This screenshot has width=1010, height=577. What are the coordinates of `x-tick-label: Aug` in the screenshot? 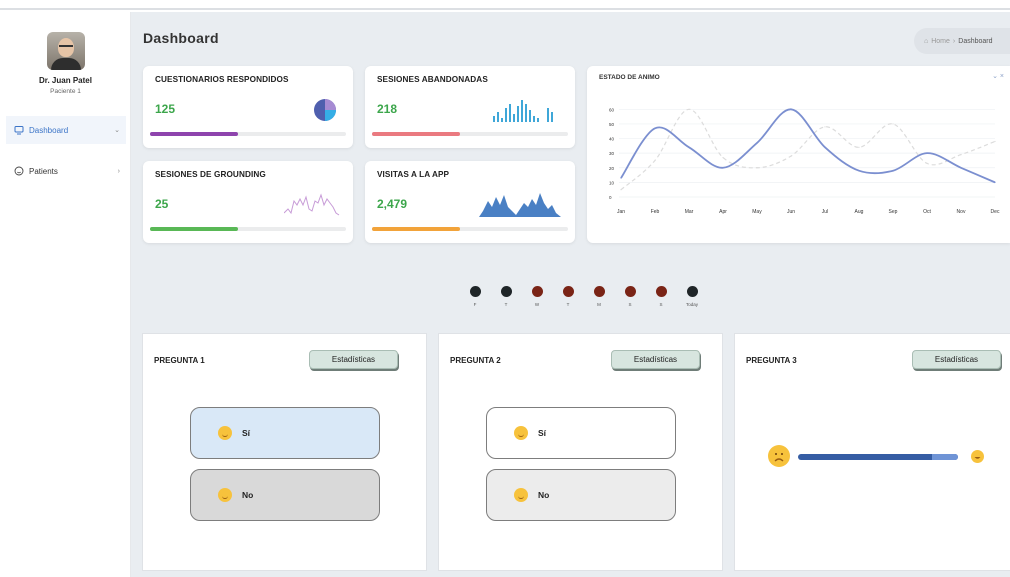 It's located at (859, 212).